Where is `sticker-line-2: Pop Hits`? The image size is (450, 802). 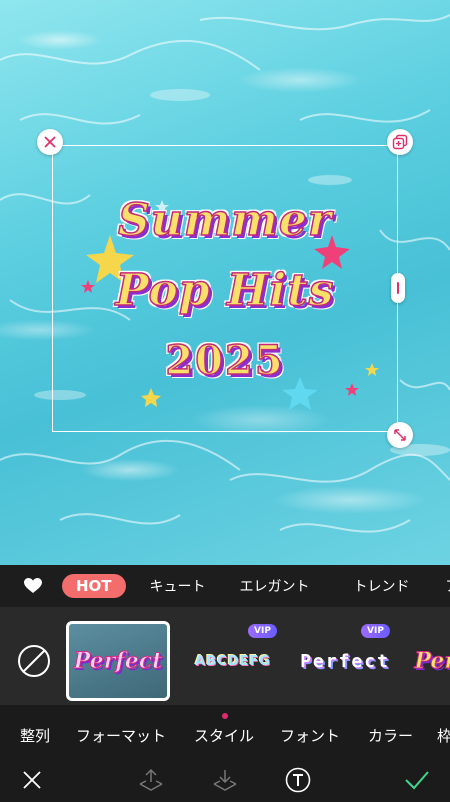
sticker-line-2: Pop Hits is located at coordinates (225, 290).